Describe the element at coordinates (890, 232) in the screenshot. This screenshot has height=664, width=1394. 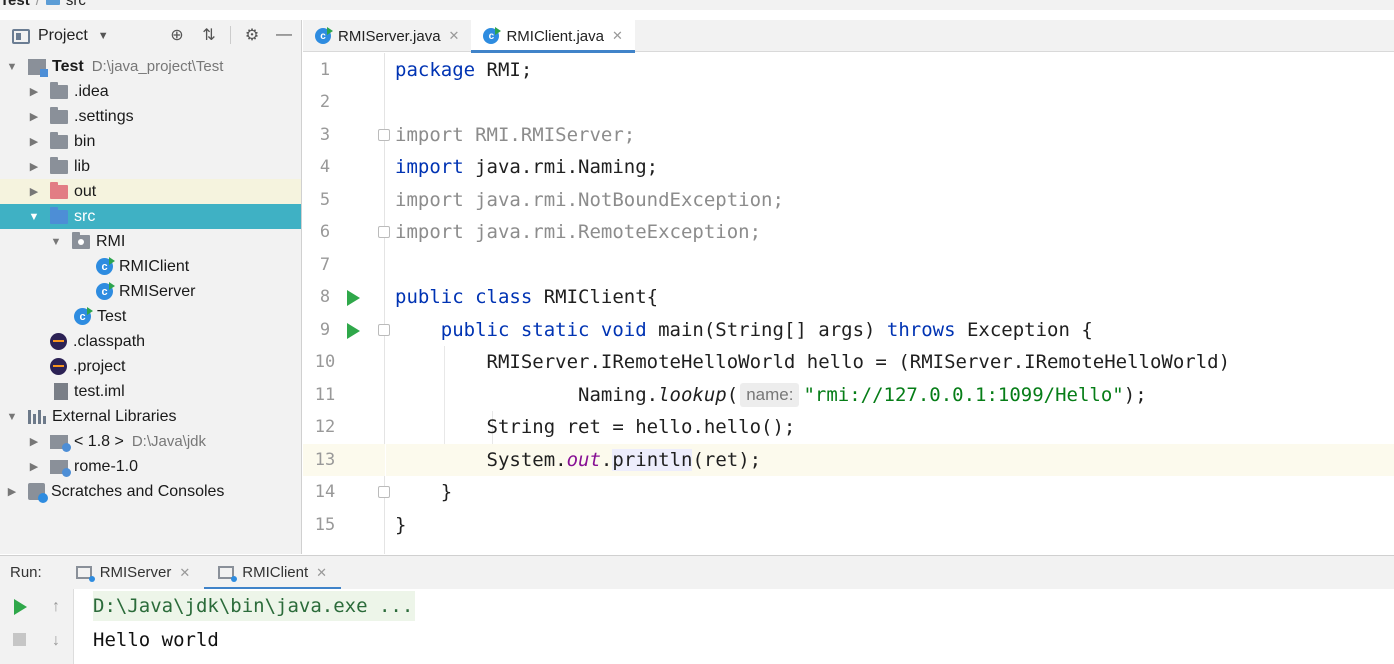
I see `code-line-6: import java.rmi.RemoteException;` at that location.